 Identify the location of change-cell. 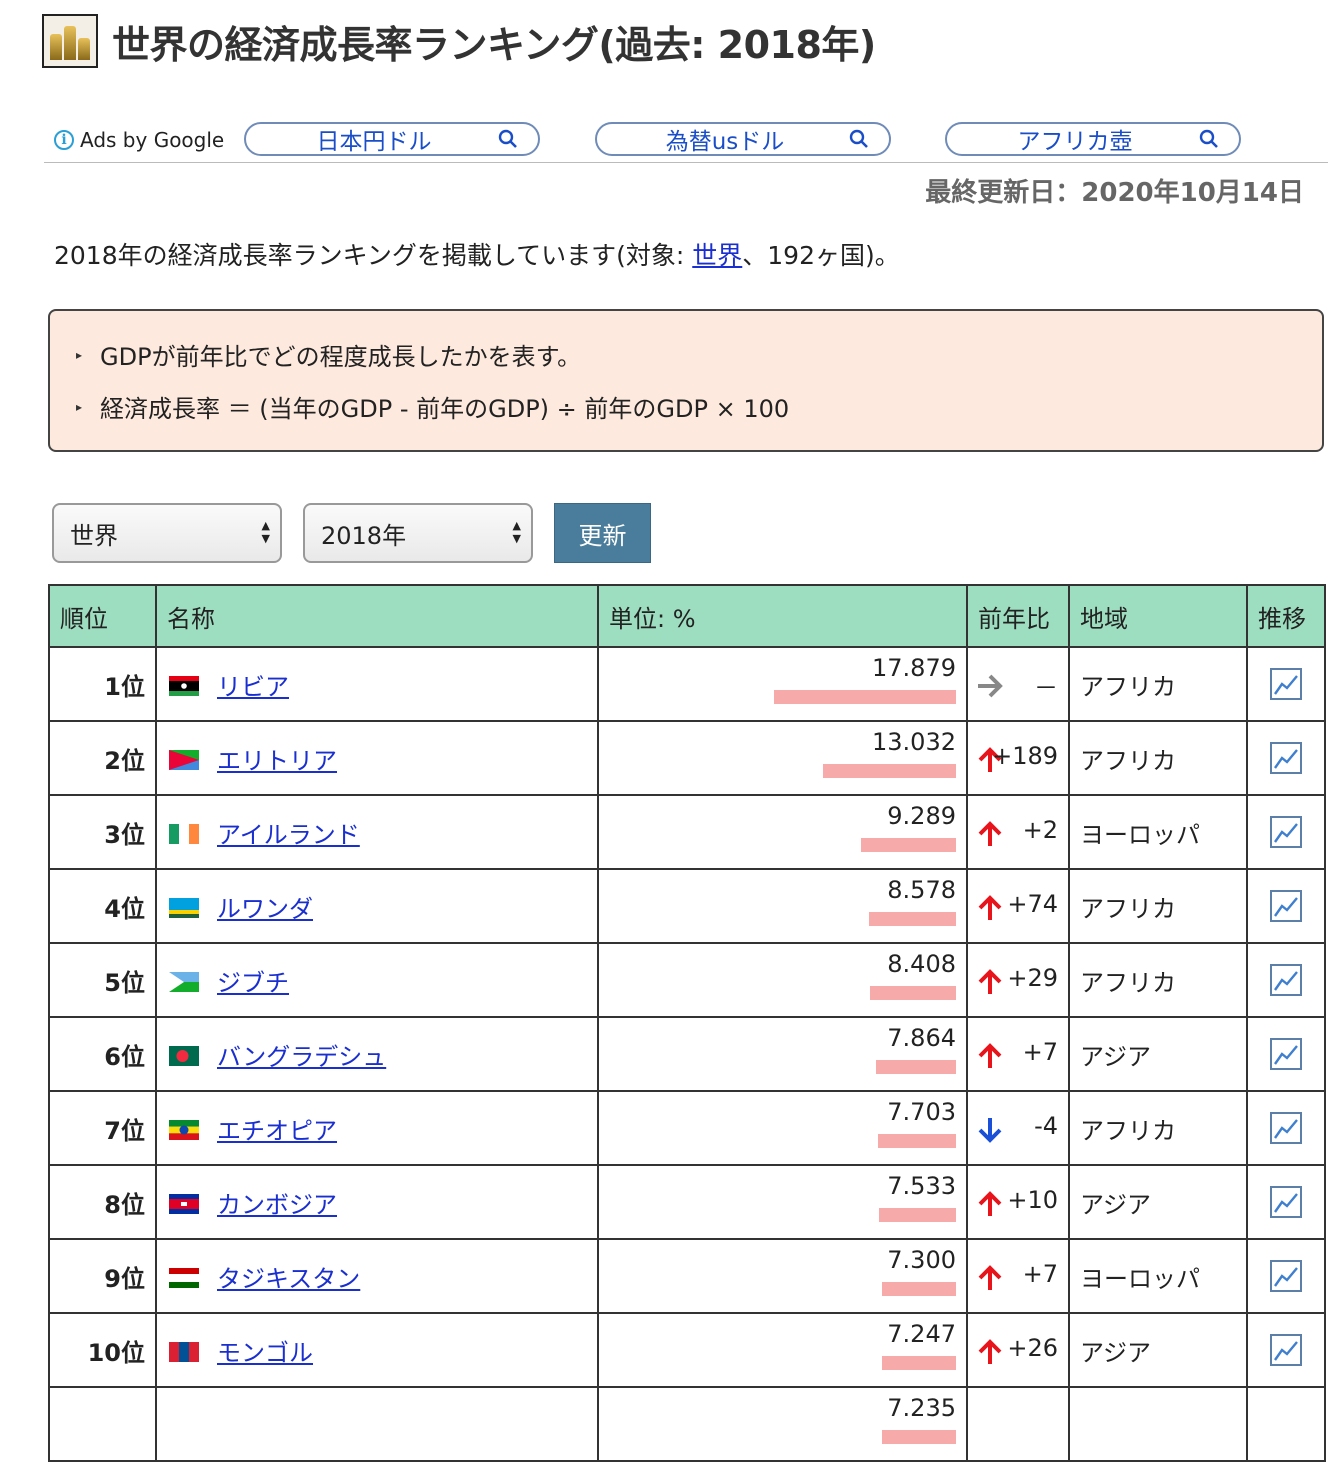
(1018, 1424).